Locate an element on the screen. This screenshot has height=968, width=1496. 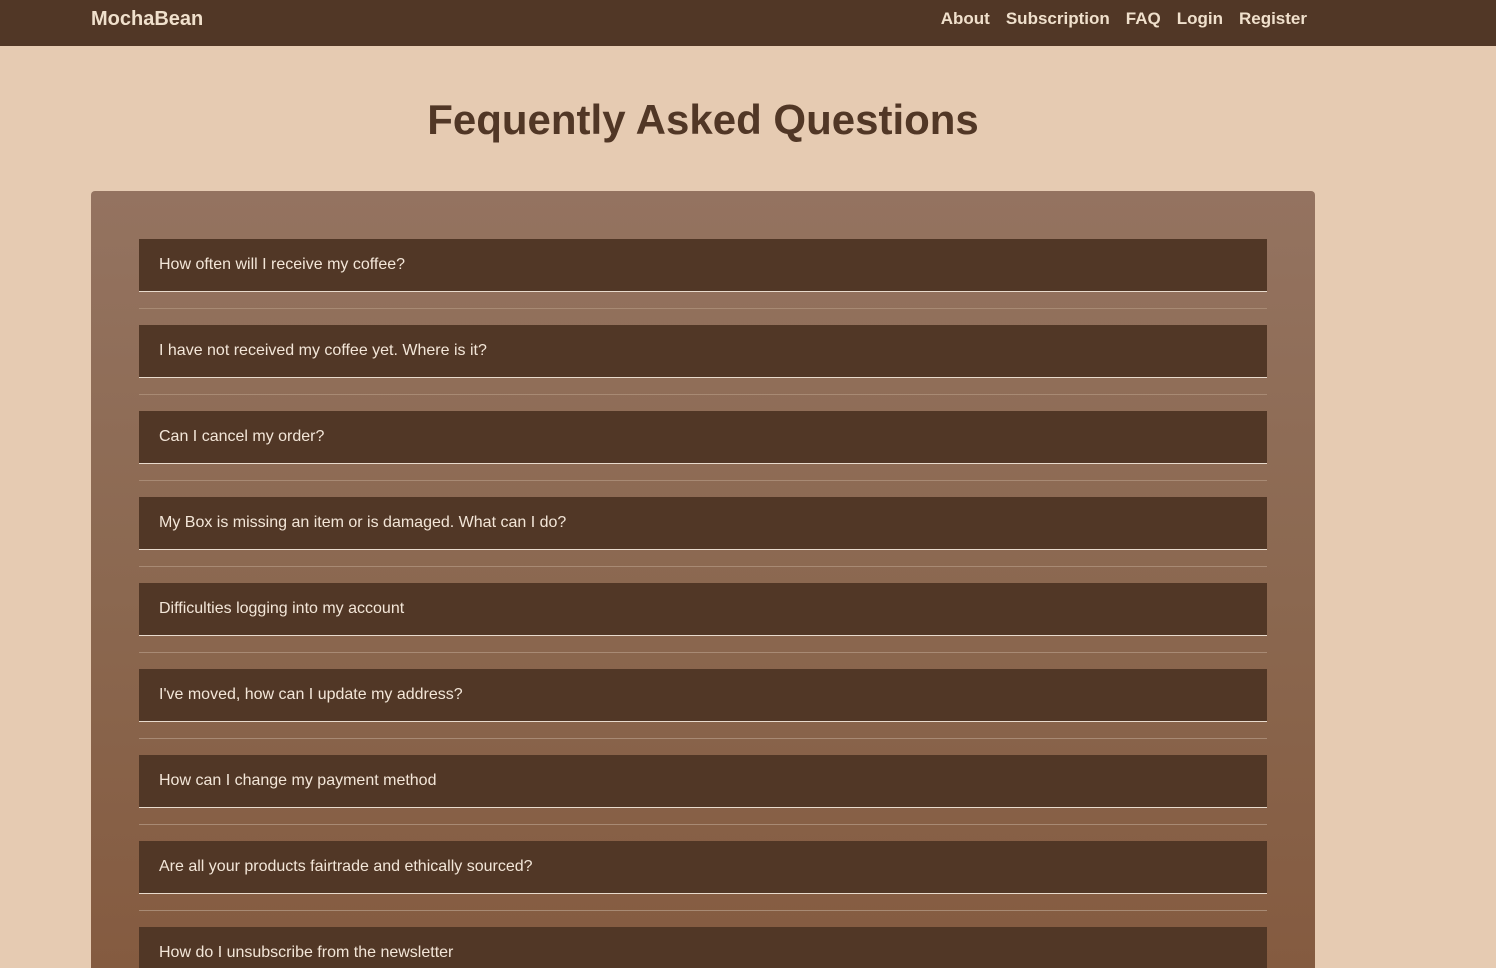
nav-links: About Subscription FAQ Login Register is located at coordinates (1124, 19).